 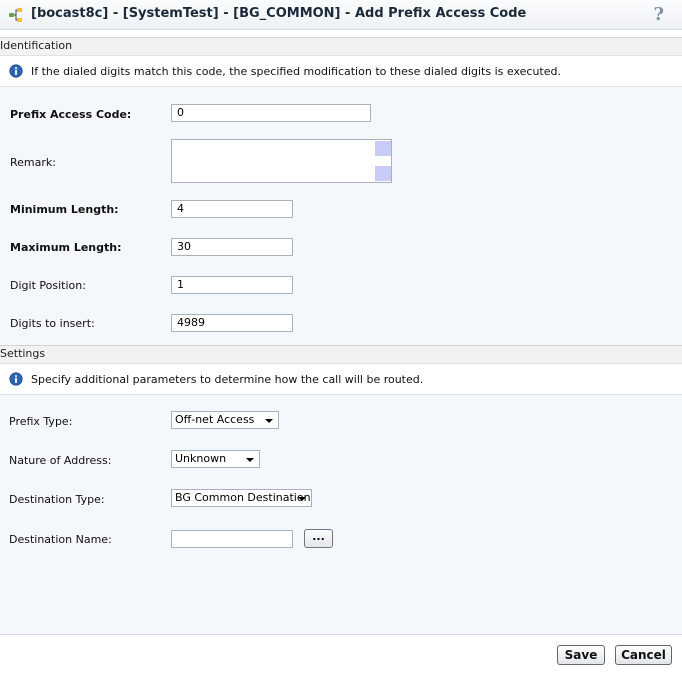 I want to click on nature-of-address-value: Unknown, so click(x=201, y=458).